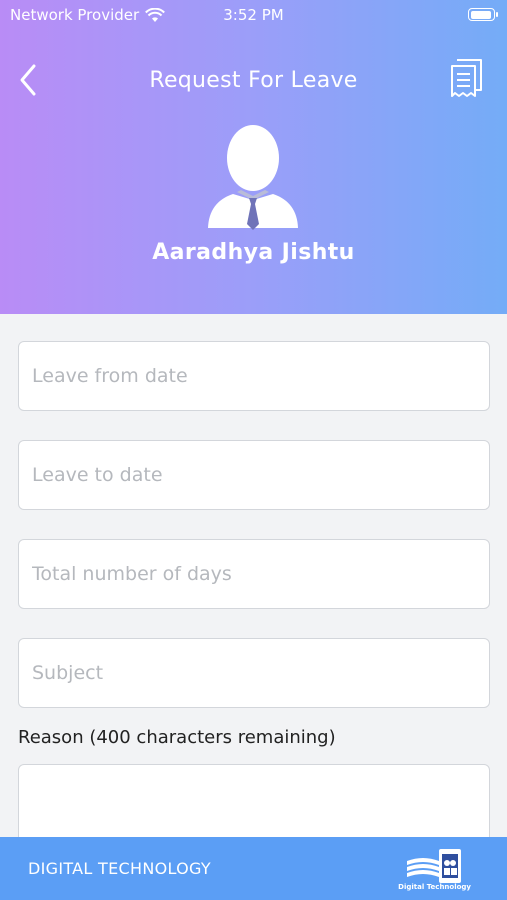 This screenshot has width=507, height=900. I want to click on leave-from-date-field, so click(254, 376).